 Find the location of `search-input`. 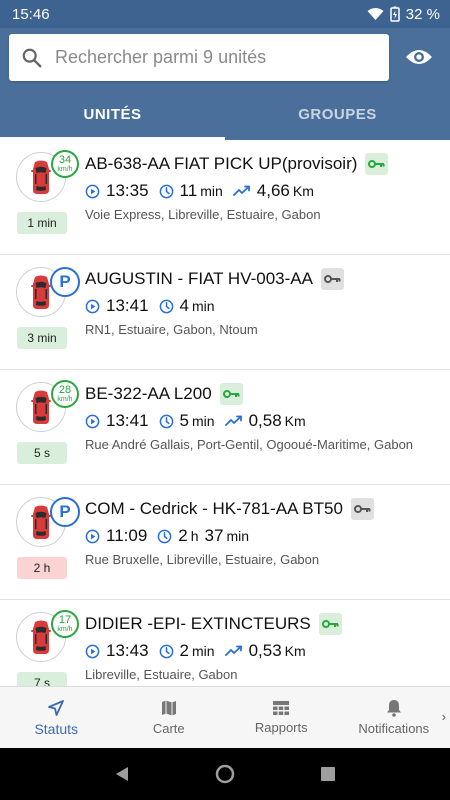

search-input is located at coordinates (215, 57).